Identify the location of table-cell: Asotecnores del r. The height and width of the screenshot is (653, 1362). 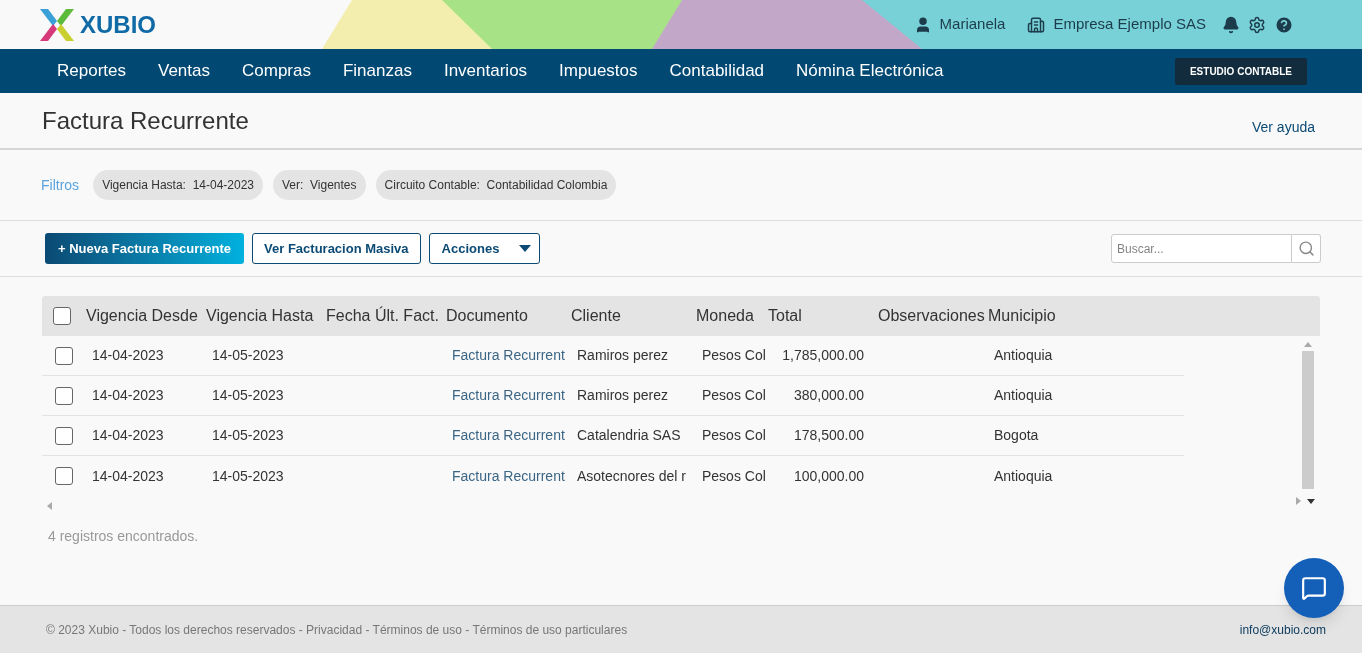
(631, 475).